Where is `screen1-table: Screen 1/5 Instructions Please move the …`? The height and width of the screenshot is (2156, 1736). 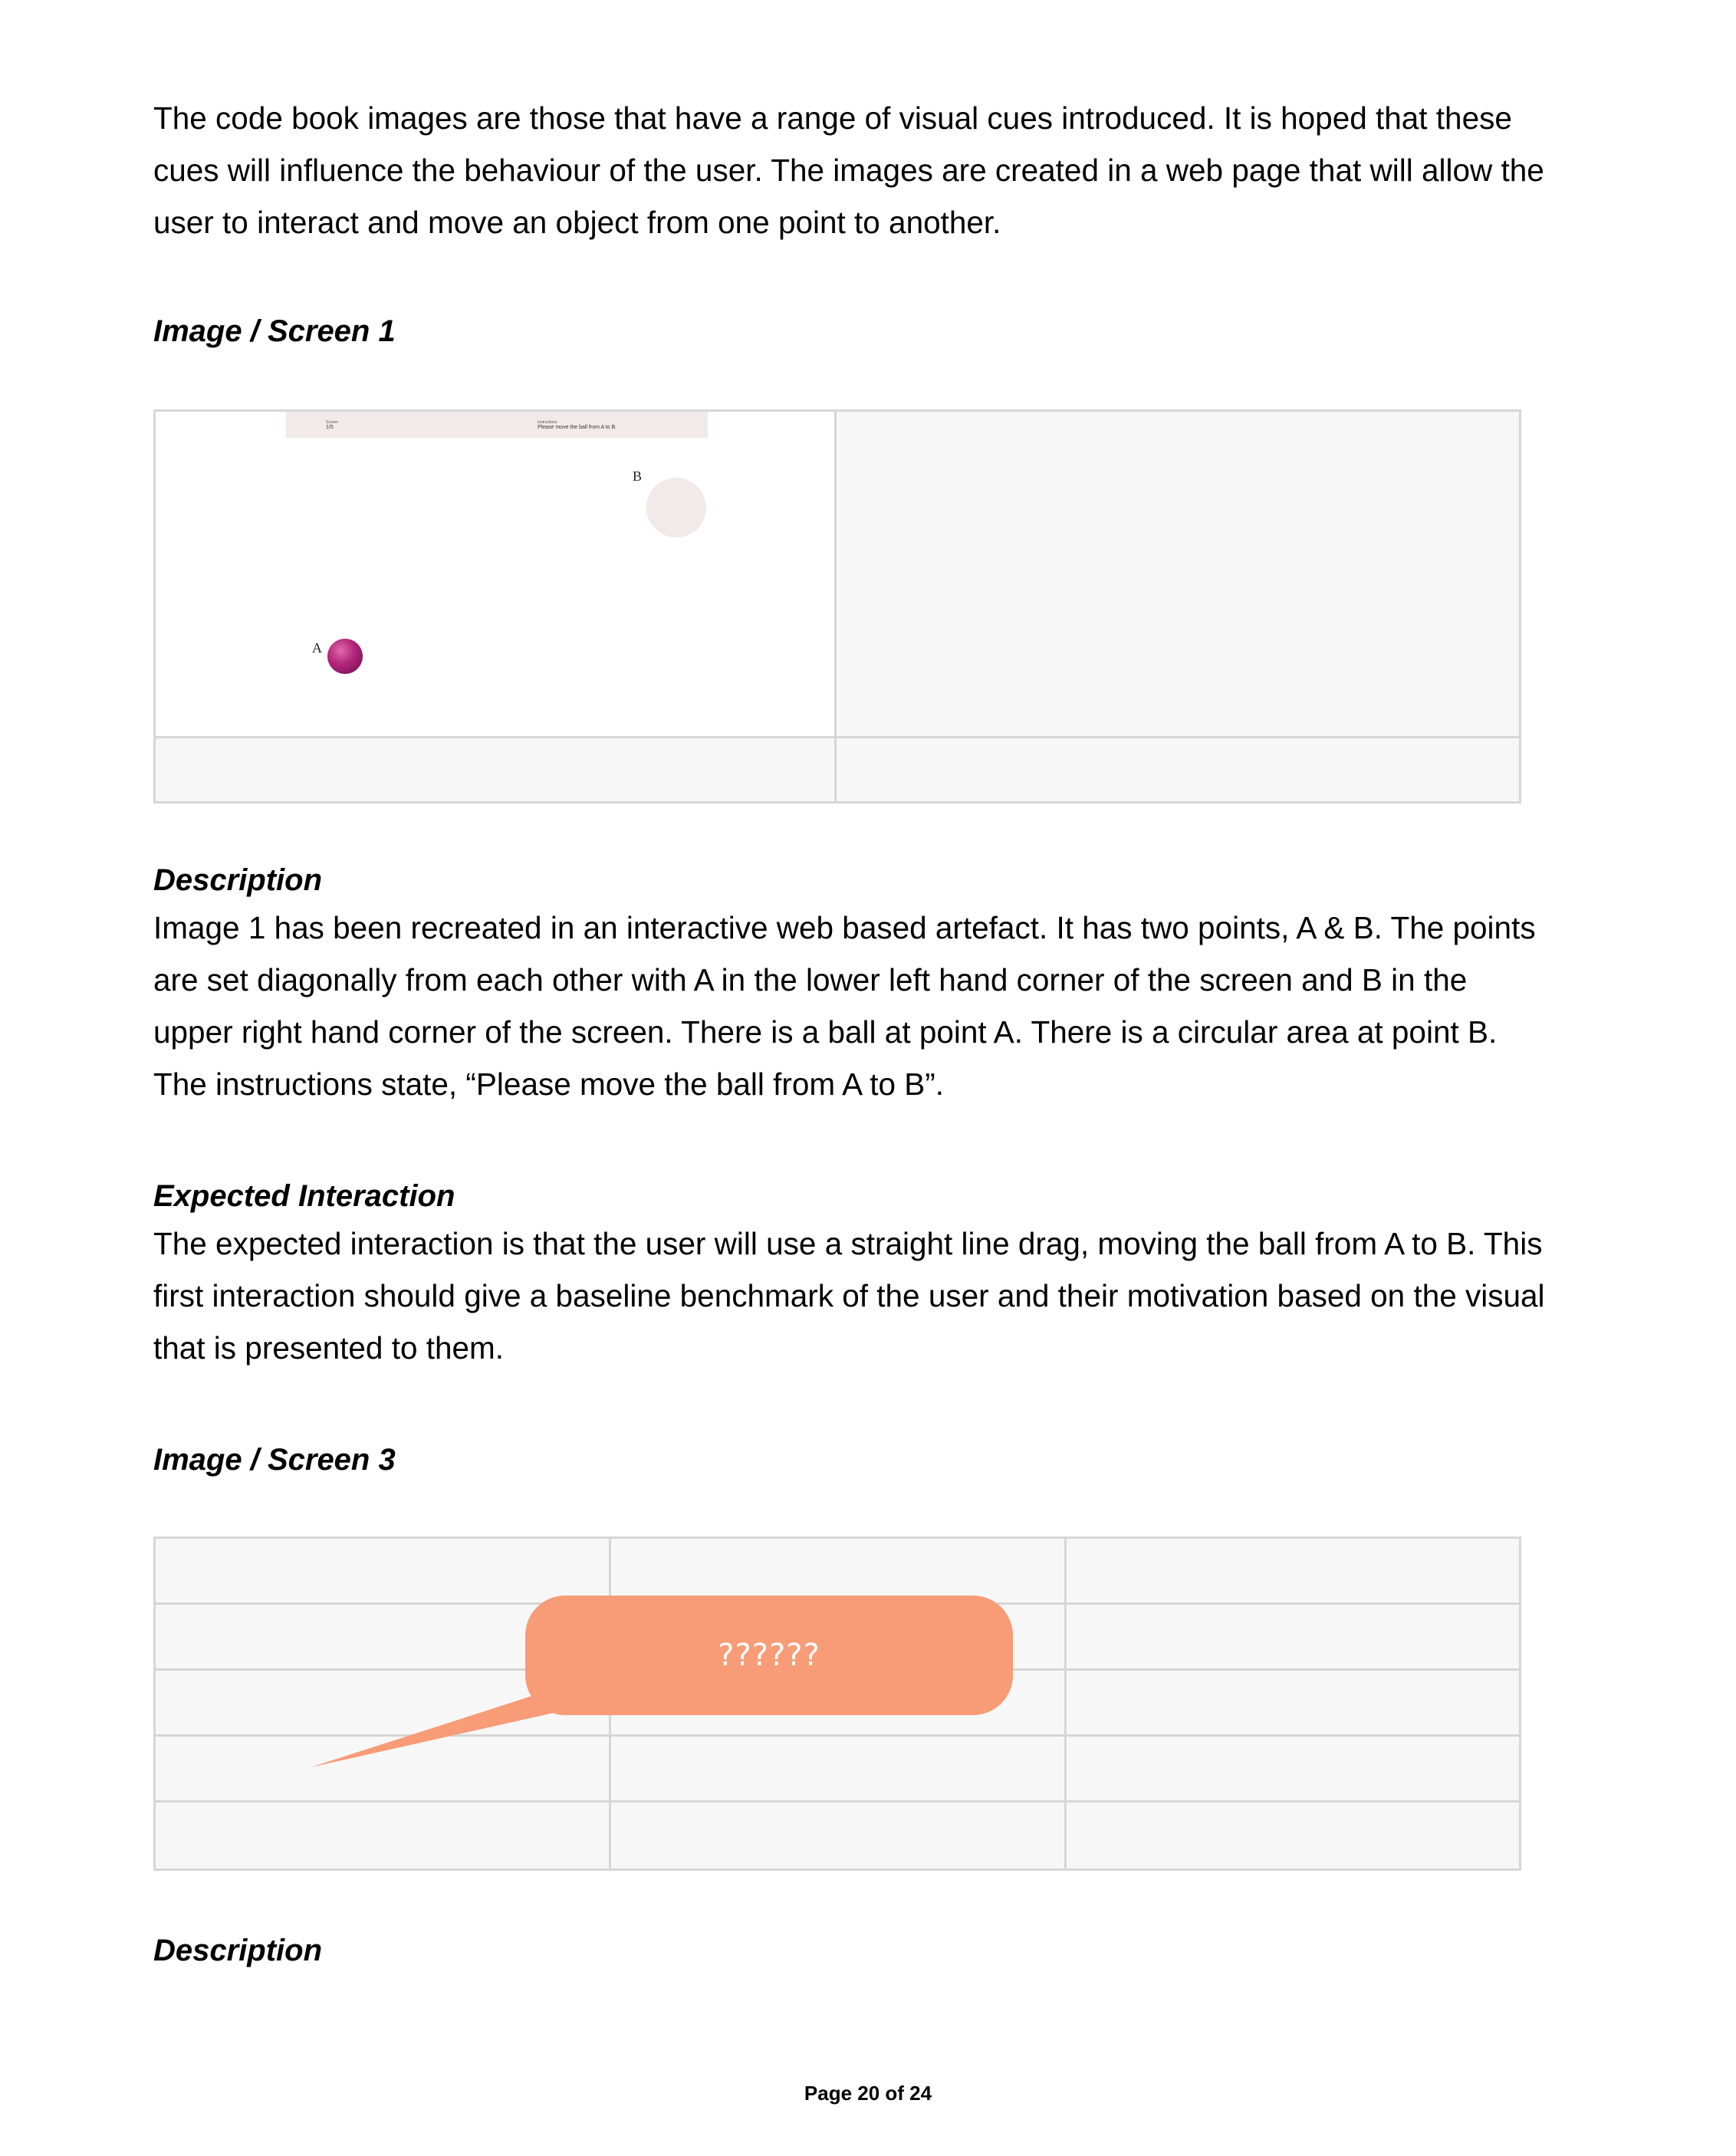 screen1-table: Screen 1/5 Instructions Please move the … is located at coordinates (837, 606).